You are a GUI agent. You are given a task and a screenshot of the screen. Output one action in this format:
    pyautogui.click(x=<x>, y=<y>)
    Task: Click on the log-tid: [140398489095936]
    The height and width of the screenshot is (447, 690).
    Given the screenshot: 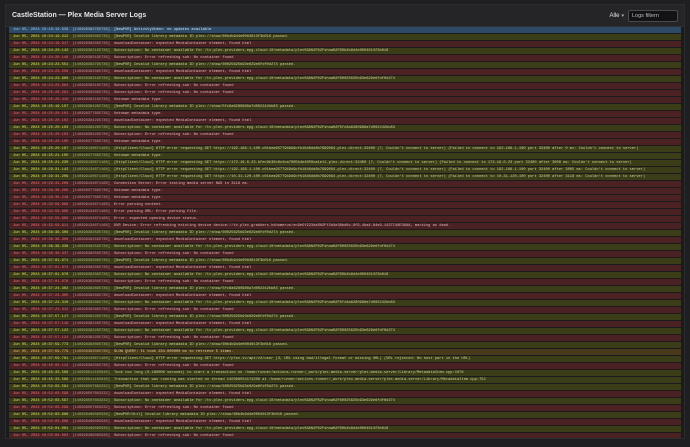 What is the action you would take?
    pyautogui.click(x=91, y=429)
    